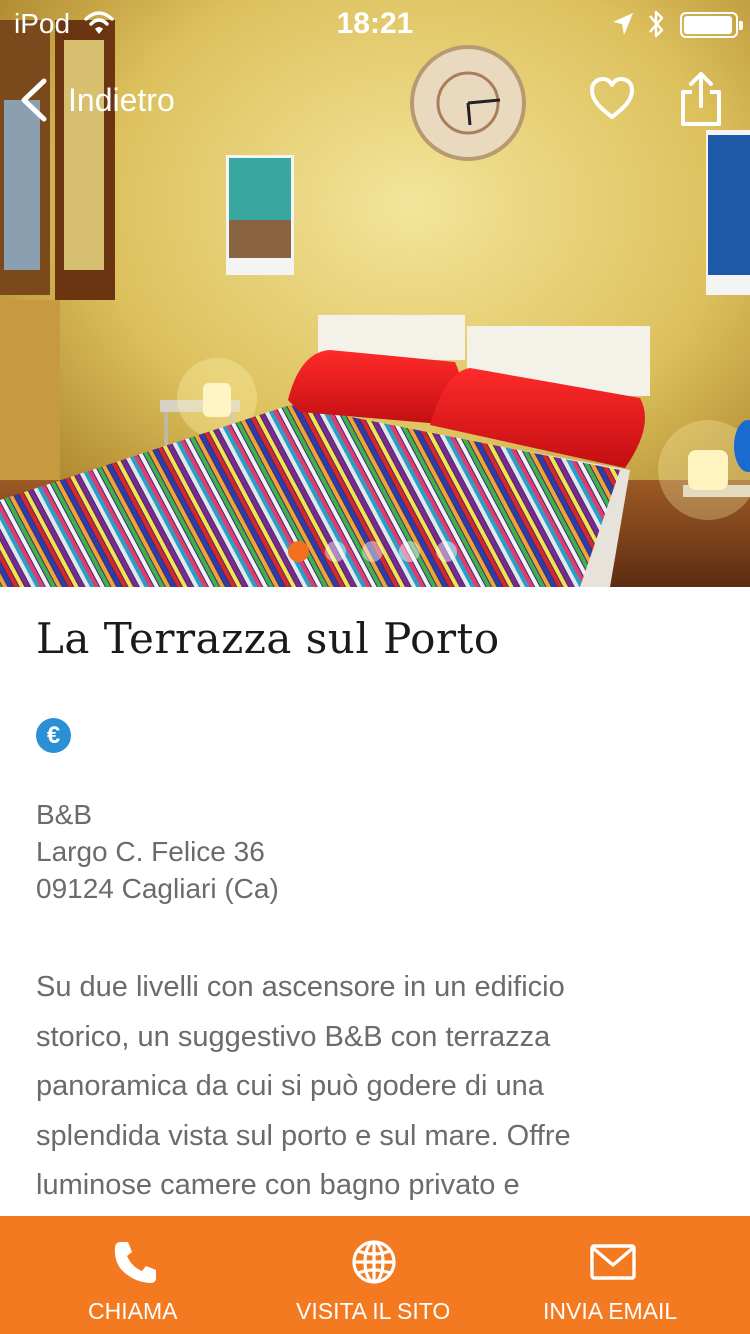 Image resolution: width=750 pixels, height=1334 pixels. What do you see at coordinates (150, 851) in the screenshot?
I see `street-address: Largo C. Felice 36` at bounding box center [150, 851].